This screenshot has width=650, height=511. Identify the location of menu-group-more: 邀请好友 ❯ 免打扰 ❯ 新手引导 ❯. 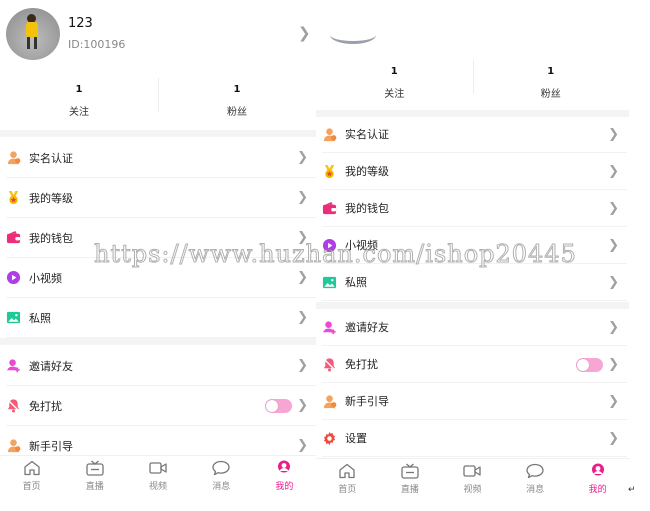
(161, 406).